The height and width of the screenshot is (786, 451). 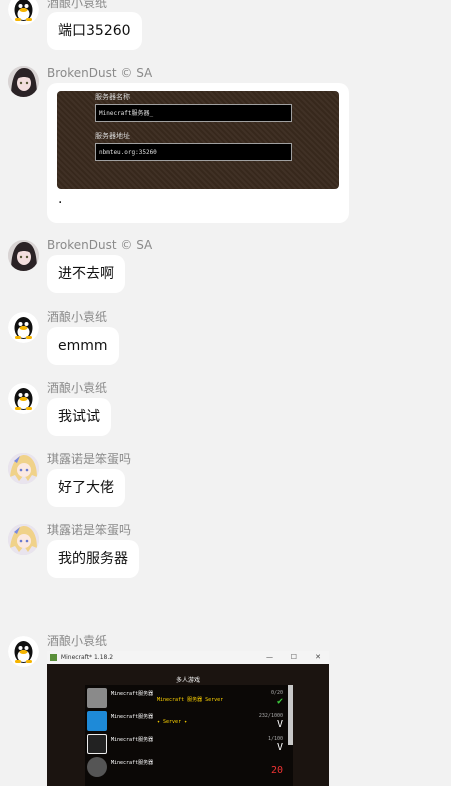 What do you see at coordinates (193, 113) in the screenshot?
I see `server-name-field: Minecraft服务器_` at bounding box center [193, 113].